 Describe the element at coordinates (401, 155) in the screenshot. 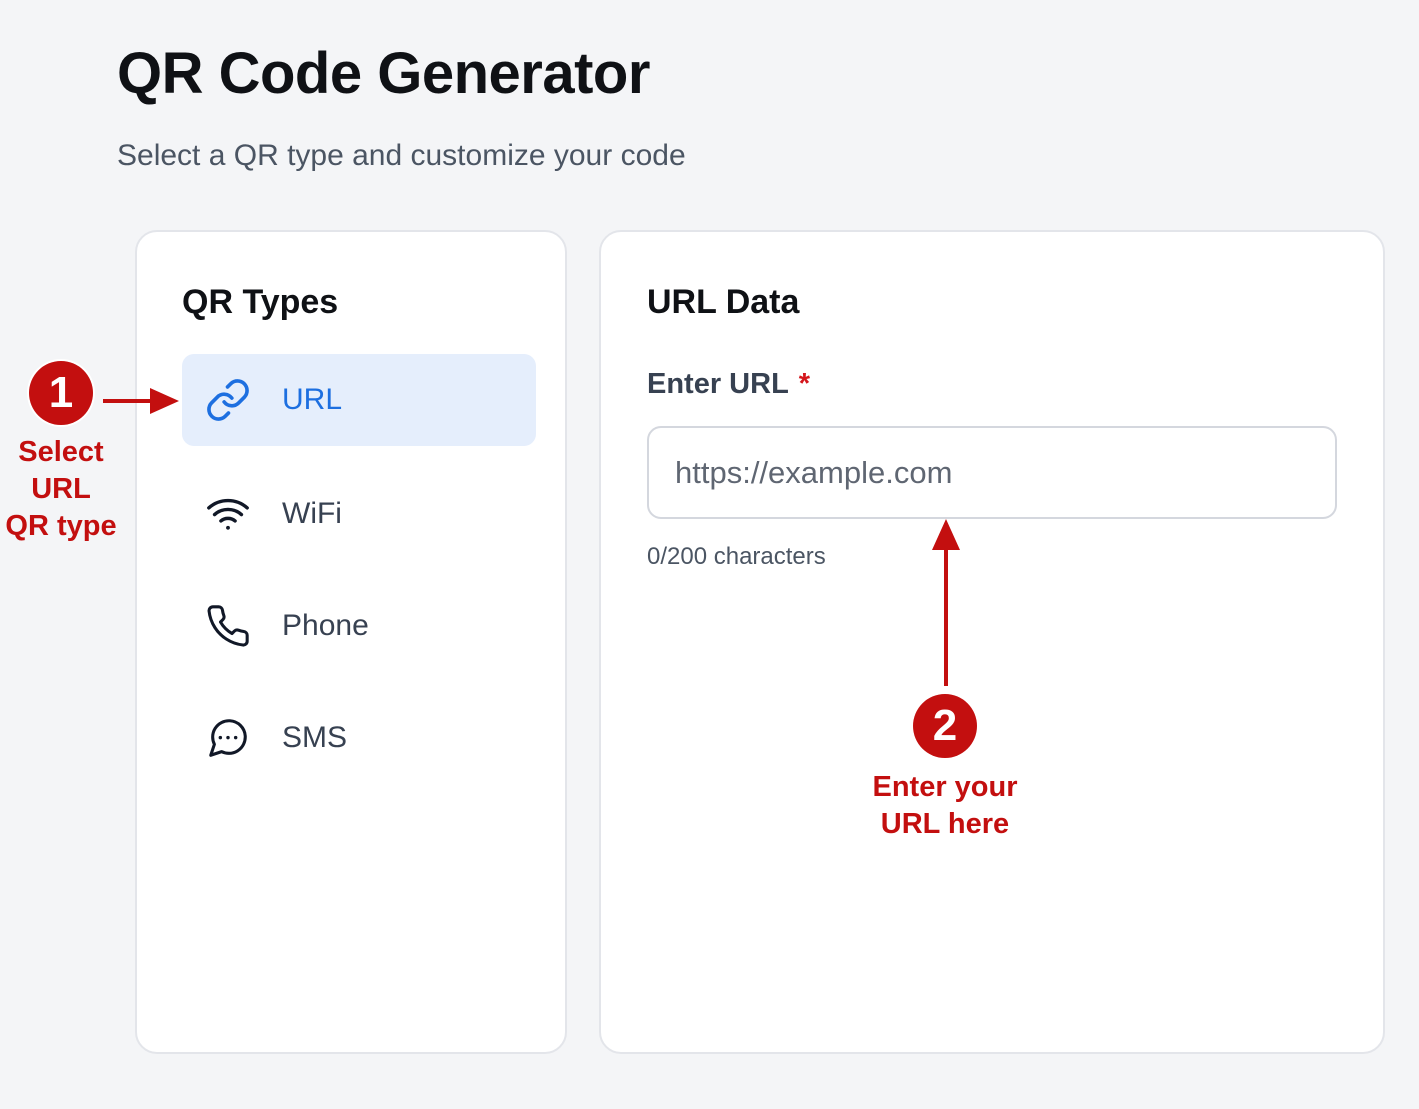

I see `page-subtitle: Select a QR type and customize your code` at that location.